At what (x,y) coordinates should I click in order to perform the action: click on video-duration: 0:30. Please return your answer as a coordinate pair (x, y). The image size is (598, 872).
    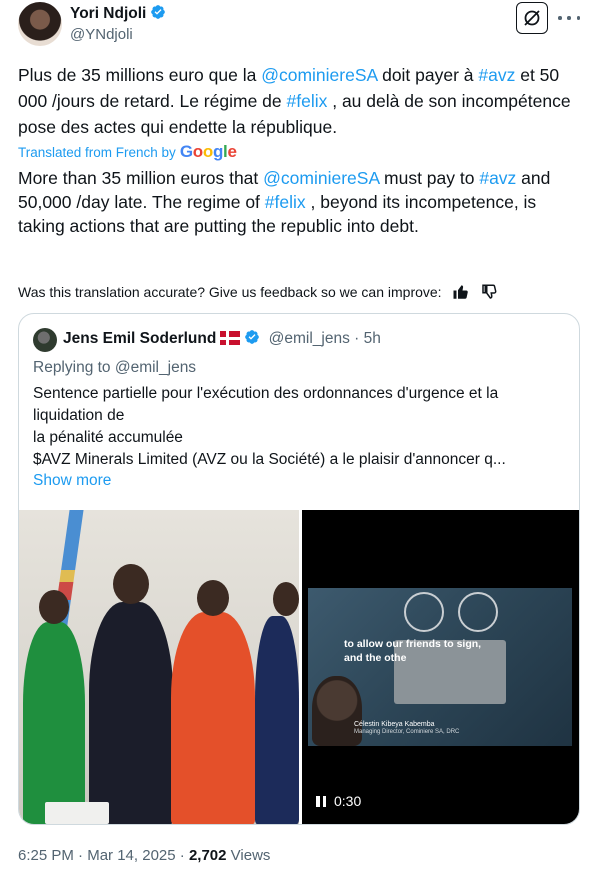
    Looking at the image, I should click on (348, 801).